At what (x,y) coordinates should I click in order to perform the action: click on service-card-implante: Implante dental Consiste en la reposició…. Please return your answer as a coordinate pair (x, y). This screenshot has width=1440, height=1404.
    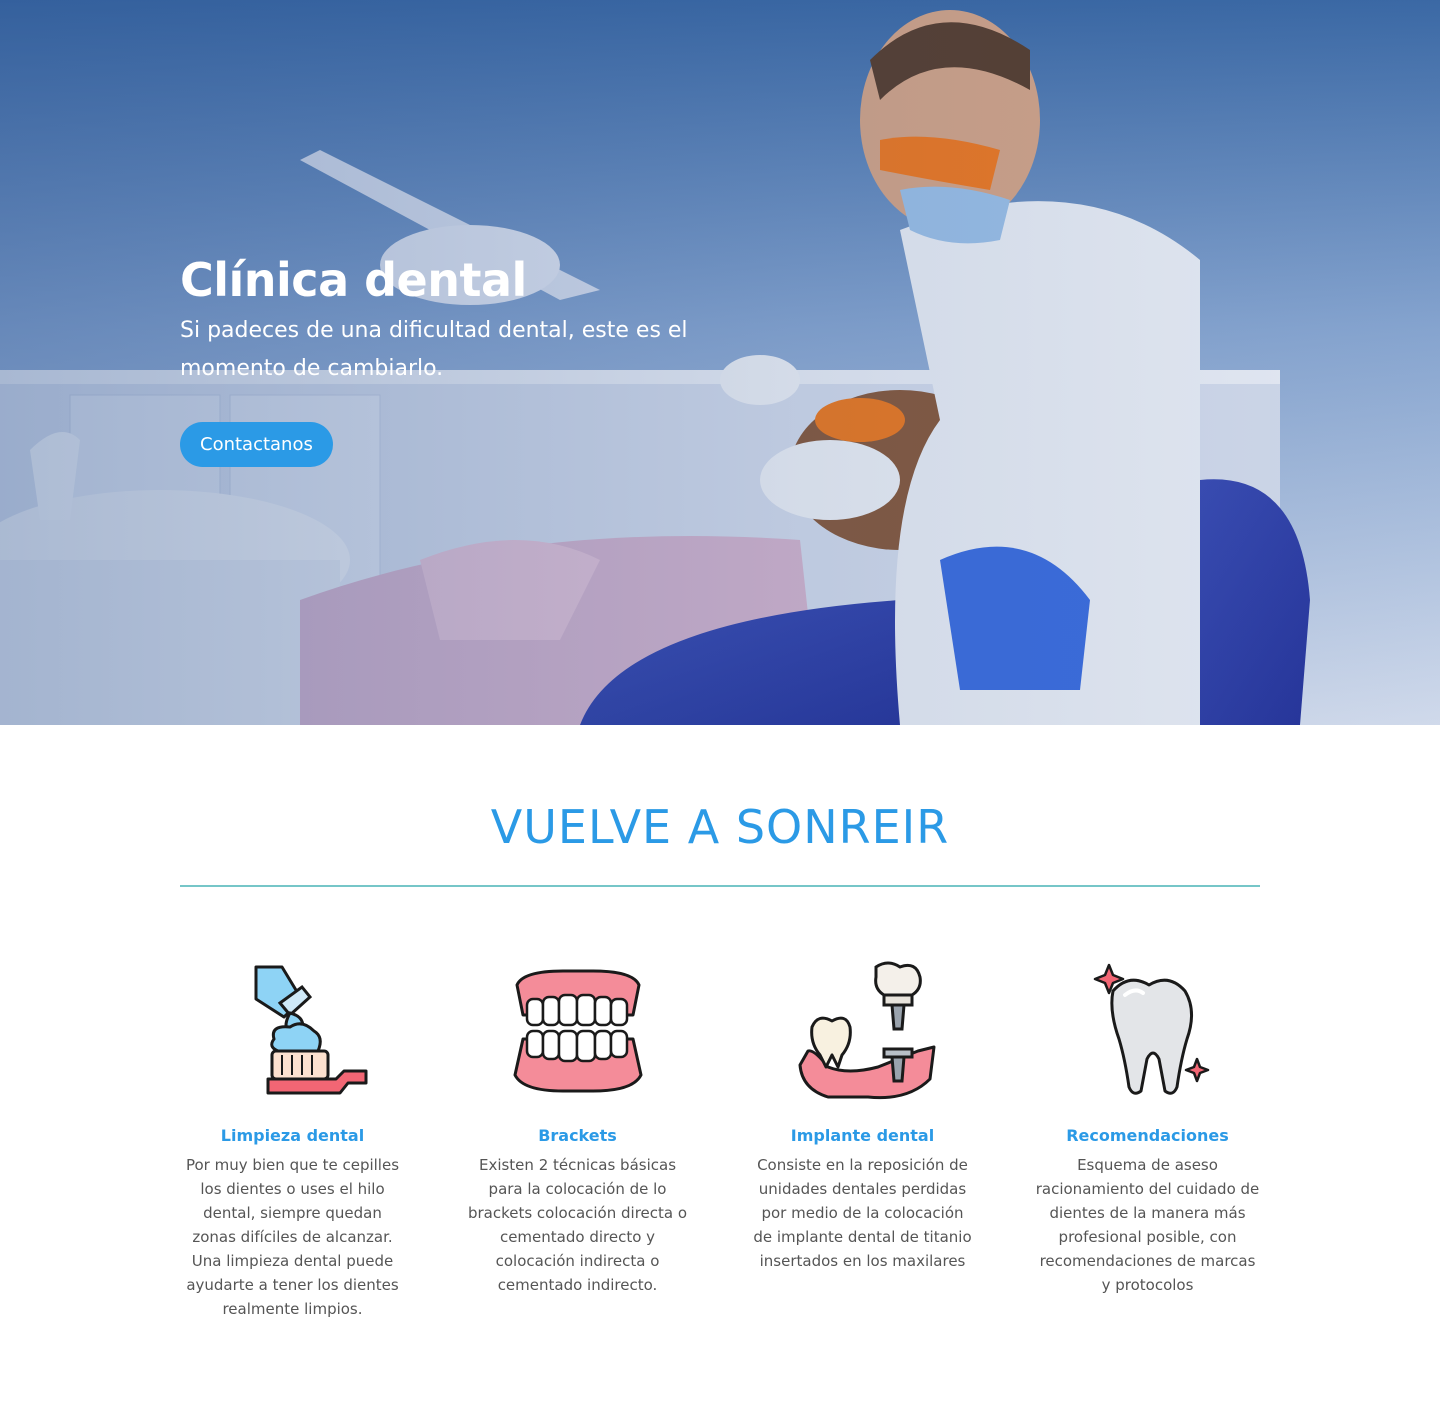
    Looking at the image, I should click on (862, 1114).